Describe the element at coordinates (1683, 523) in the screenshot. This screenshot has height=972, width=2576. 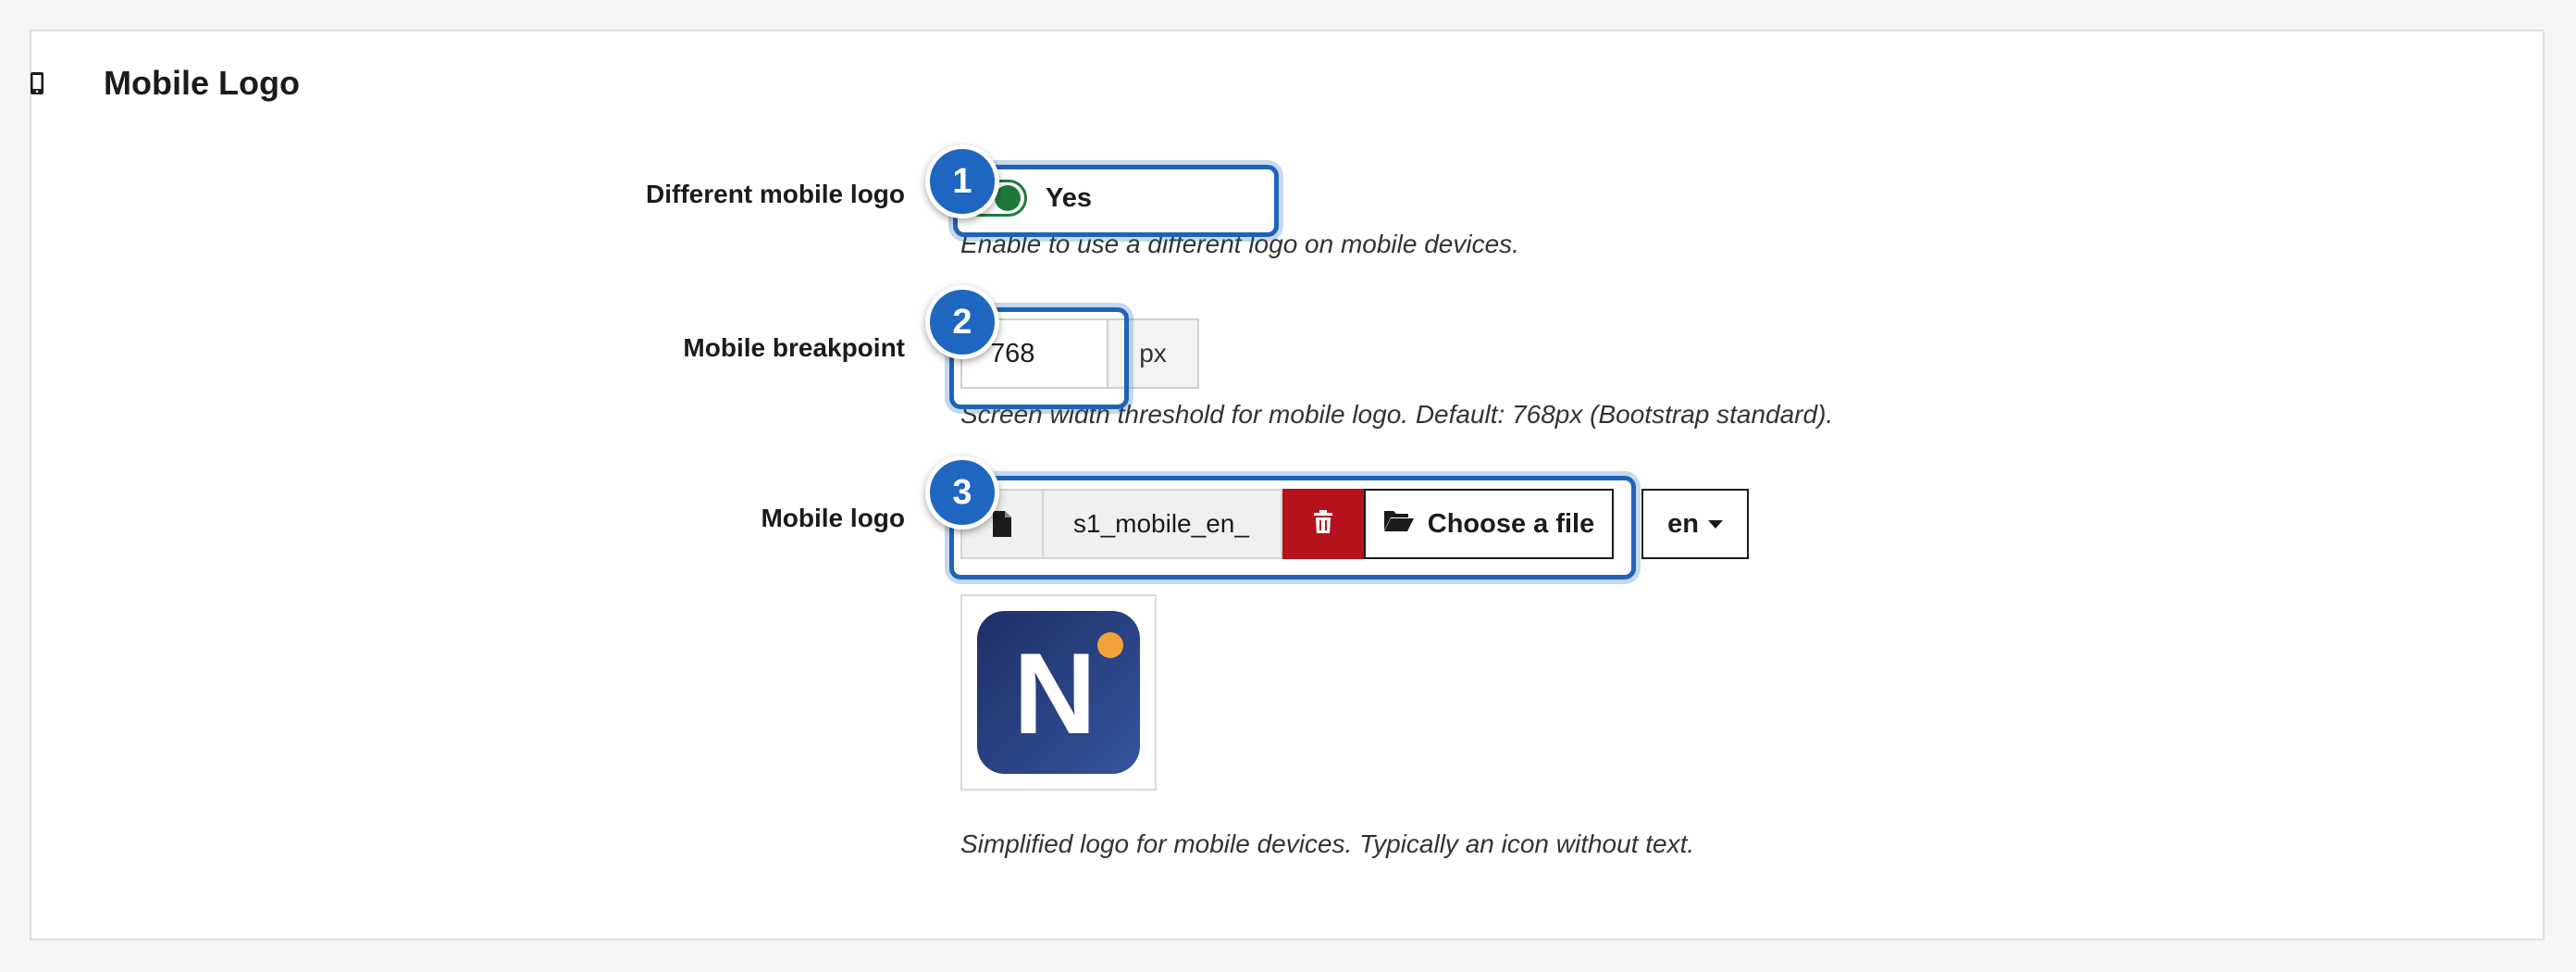
I see `language-value: en` at that location.